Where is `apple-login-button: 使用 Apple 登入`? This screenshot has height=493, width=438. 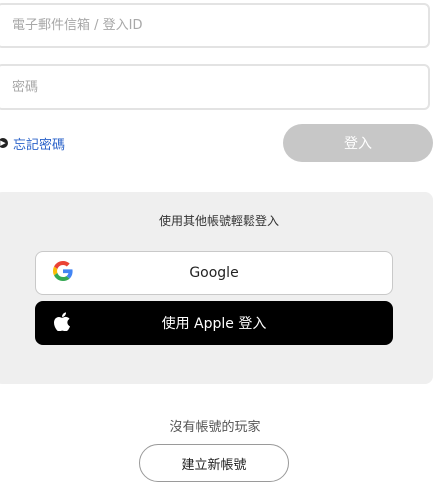
apple-login-button: 使用 Apple 登入 is located at coordinates (214, 323).